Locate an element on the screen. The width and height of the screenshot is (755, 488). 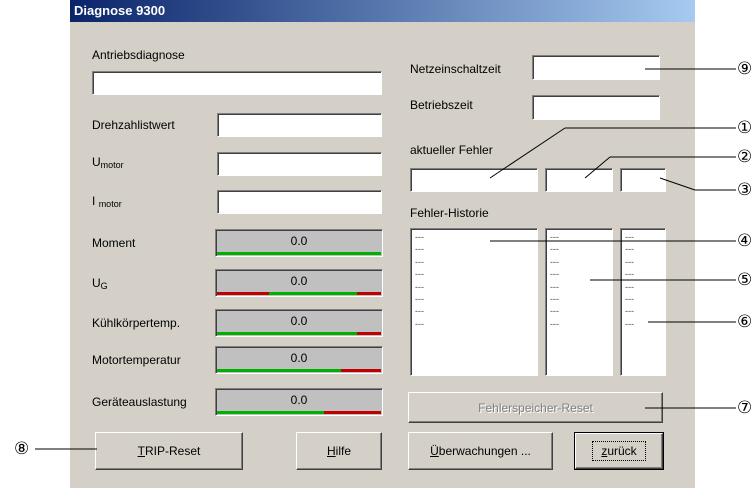
callout-6: ⑥ is located at coordinates (745, 321).